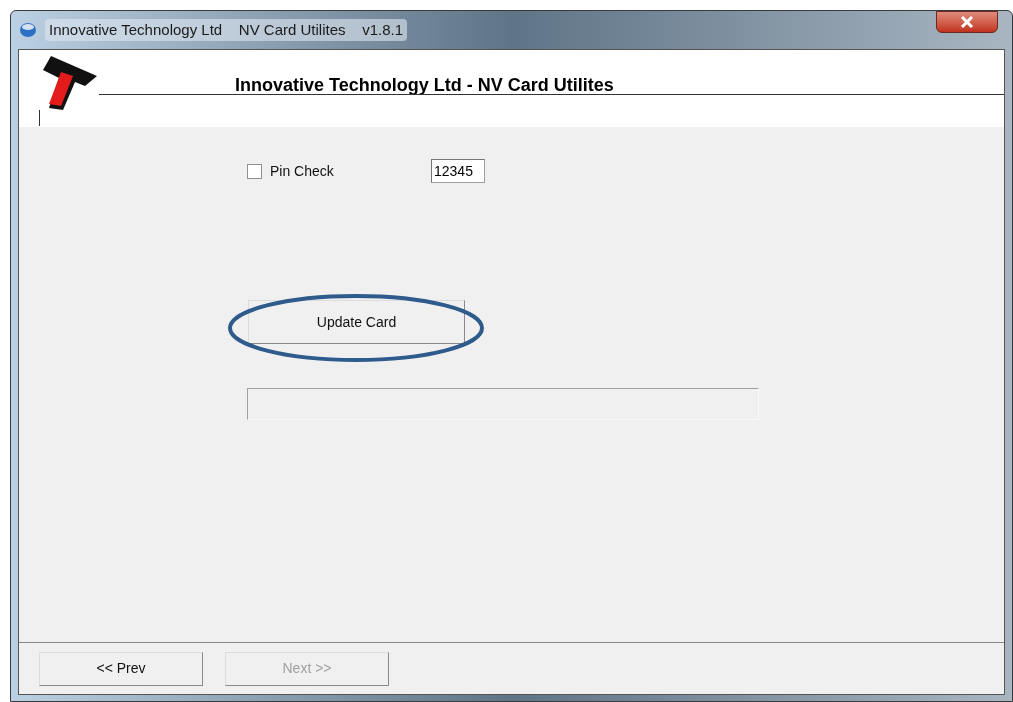 Image resolution: width=1013 pixels, height=702 pixels. I want to click on app-icon, so click(28, 30).